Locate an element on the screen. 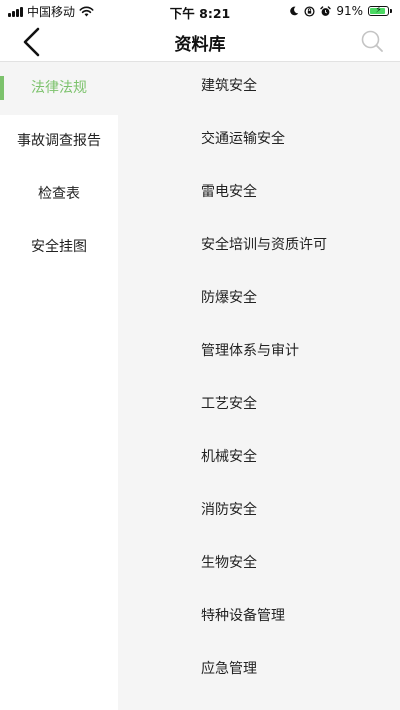 The image size is (400, 710). list-item: 防爆安全 is located at coordinates (259, 300).